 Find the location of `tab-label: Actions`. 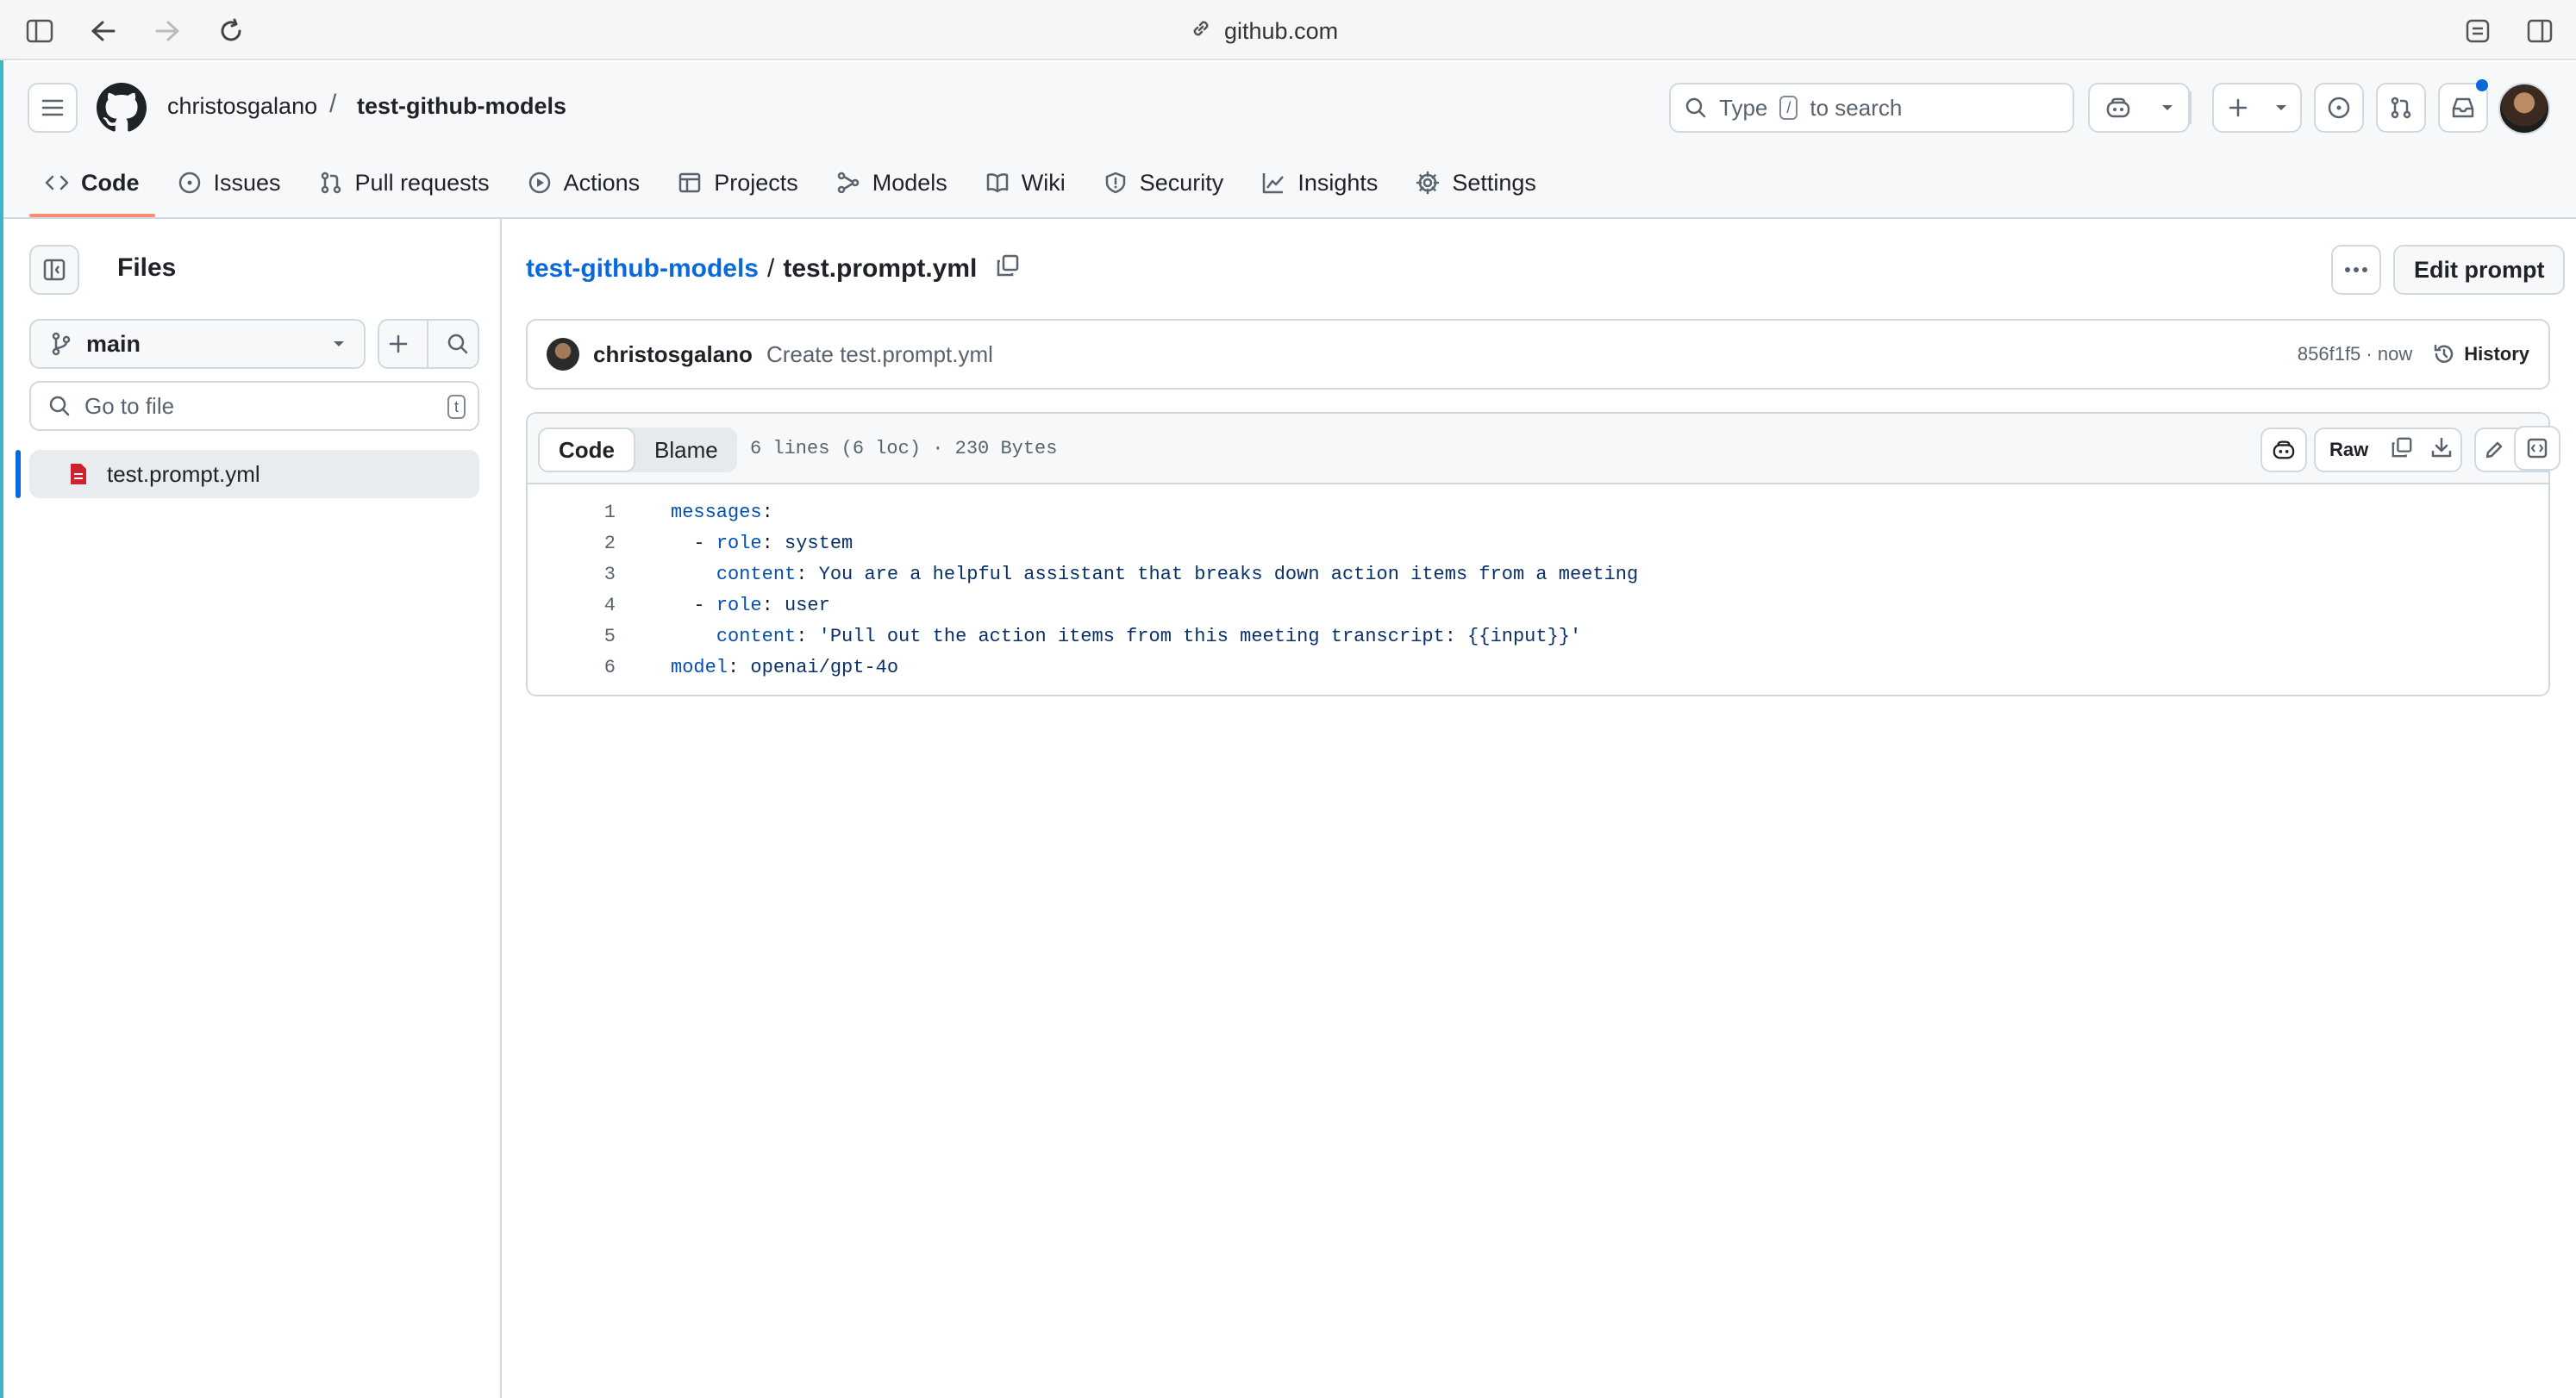

tab-label: Actions is located at coordinates (602, 183).